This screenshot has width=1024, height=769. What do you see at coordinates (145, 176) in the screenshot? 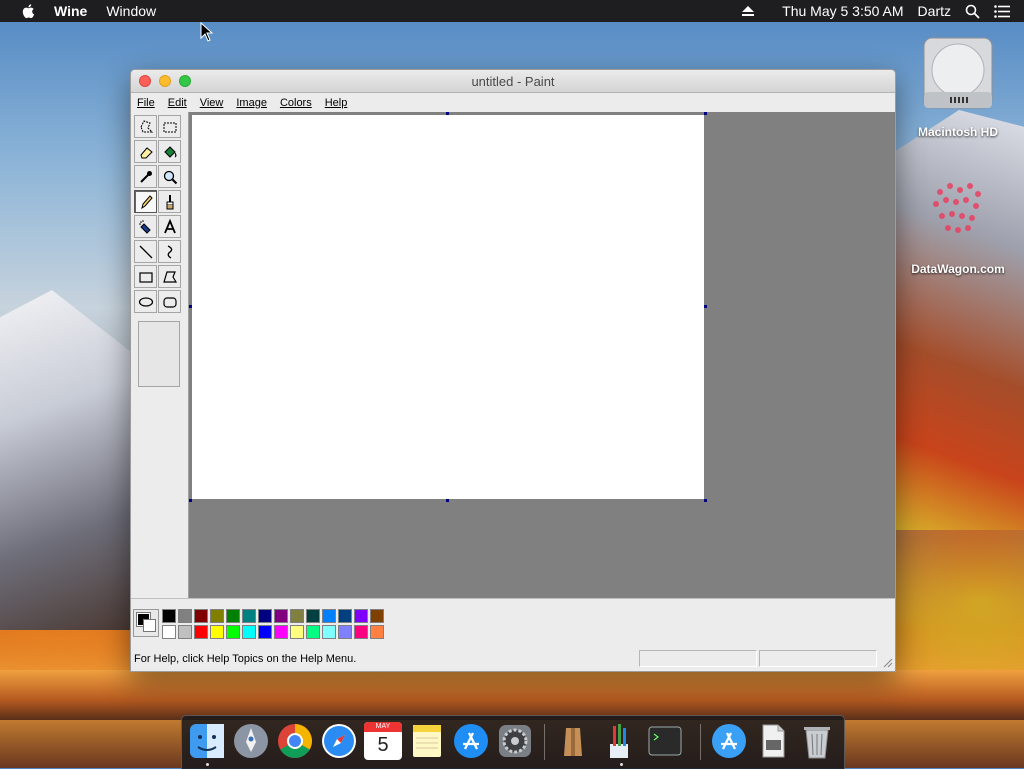
I see `color-picker-tool` at bounding box center [145, 176].